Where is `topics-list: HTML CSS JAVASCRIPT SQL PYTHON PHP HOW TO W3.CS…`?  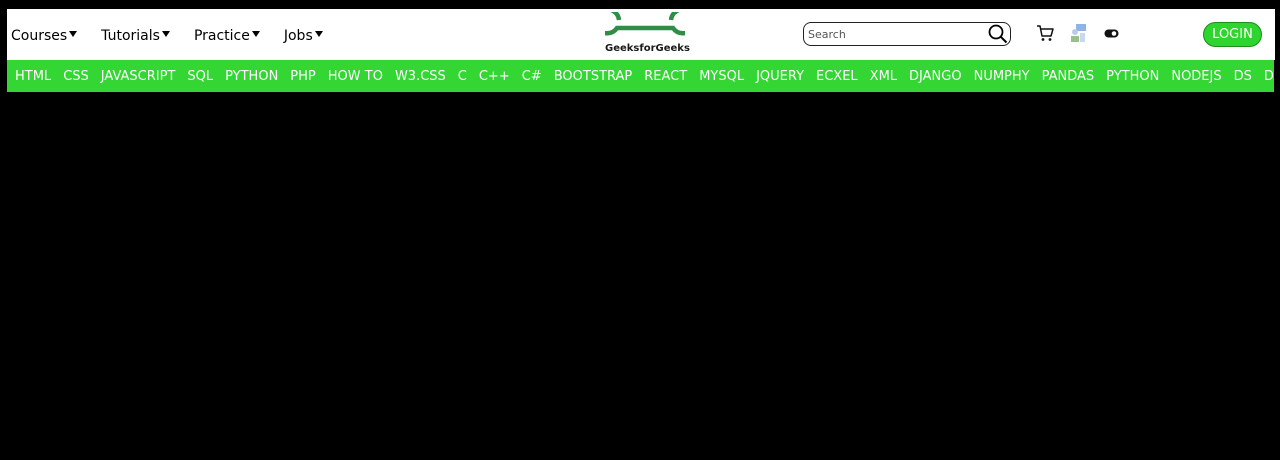 topics-list: HTML CSS JAVASCRIPT SQL PYTHON PHP HOW TO W3.CS… is located at coordinates (640, 76).